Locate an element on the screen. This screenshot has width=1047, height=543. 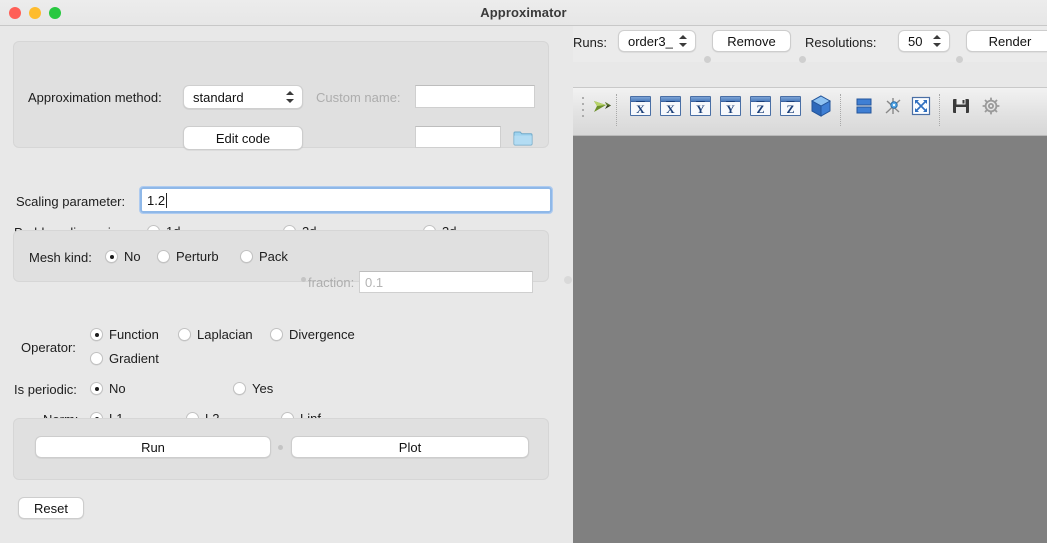
render-button: Render is located at coordinates (1006, 41).